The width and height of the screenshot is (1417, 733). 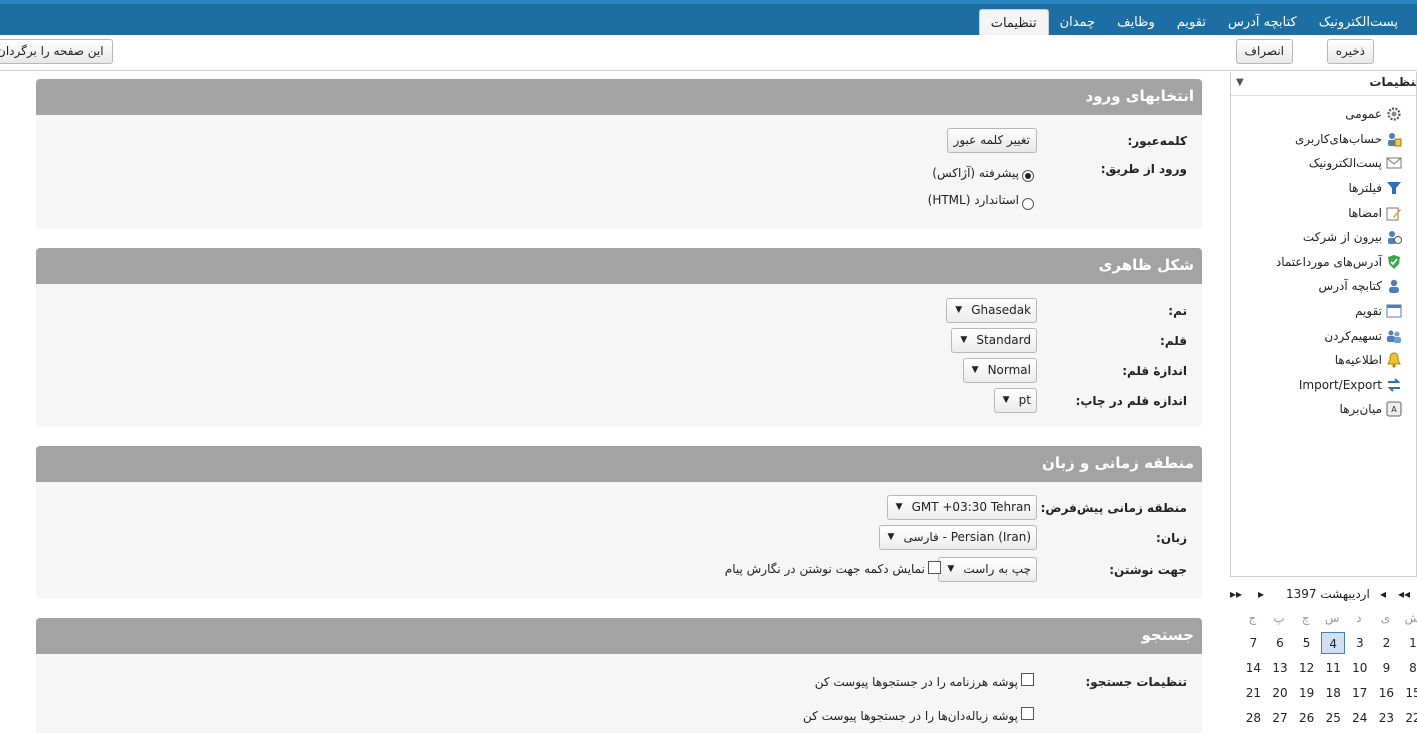 What do you see at coordinates (961, 507) in the screenshot?
I see `timezone-select: GMT +03:30 Tehran ▼` at bounding box center [961, 507].